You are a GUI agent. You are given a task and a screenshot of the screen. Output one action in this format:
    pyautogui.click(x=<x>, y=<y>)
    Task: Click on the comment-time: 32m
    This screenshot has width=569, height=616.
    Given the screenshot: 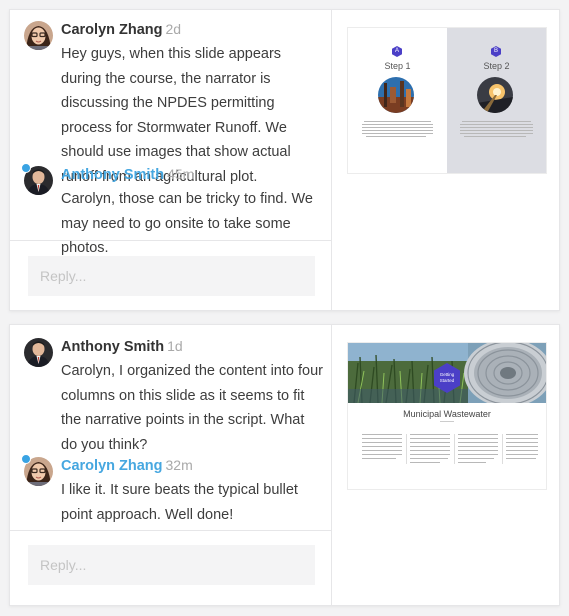 What is the action you would take?
    pyautogui.click(x=179, y=465)
    